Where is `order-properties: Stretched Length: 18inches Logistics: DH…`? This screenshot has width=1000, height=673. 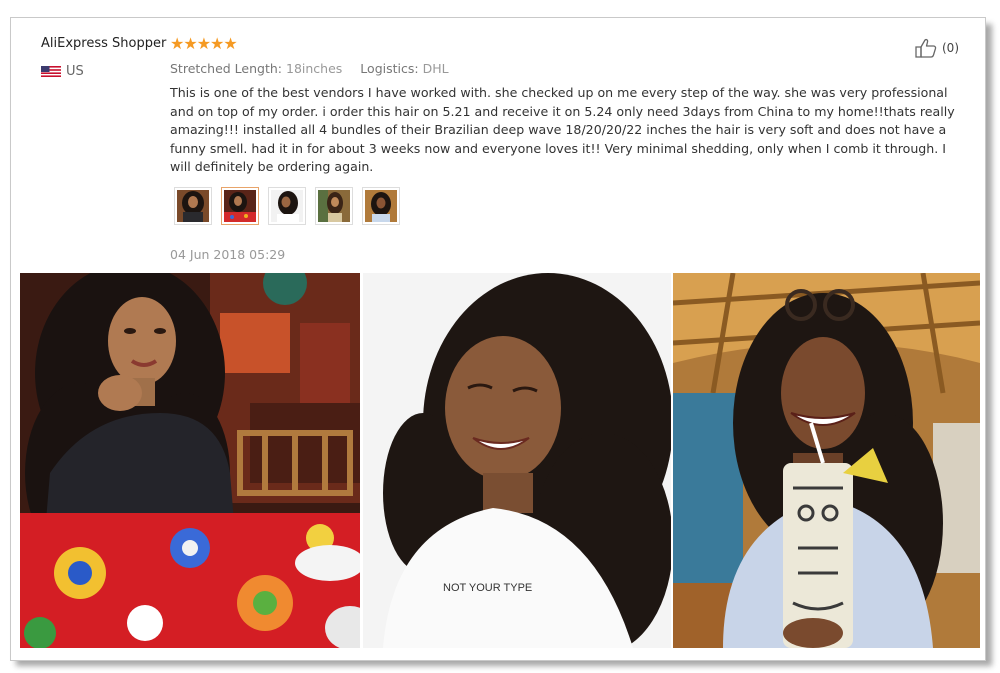 order-properties: Stretched Length: 18inches Logistics: DH… is located at coordinates (316, 68).